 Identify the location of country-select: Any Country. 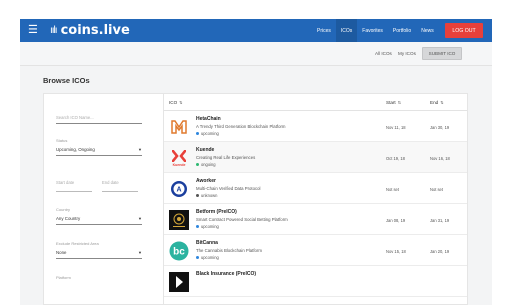
(68, 218).